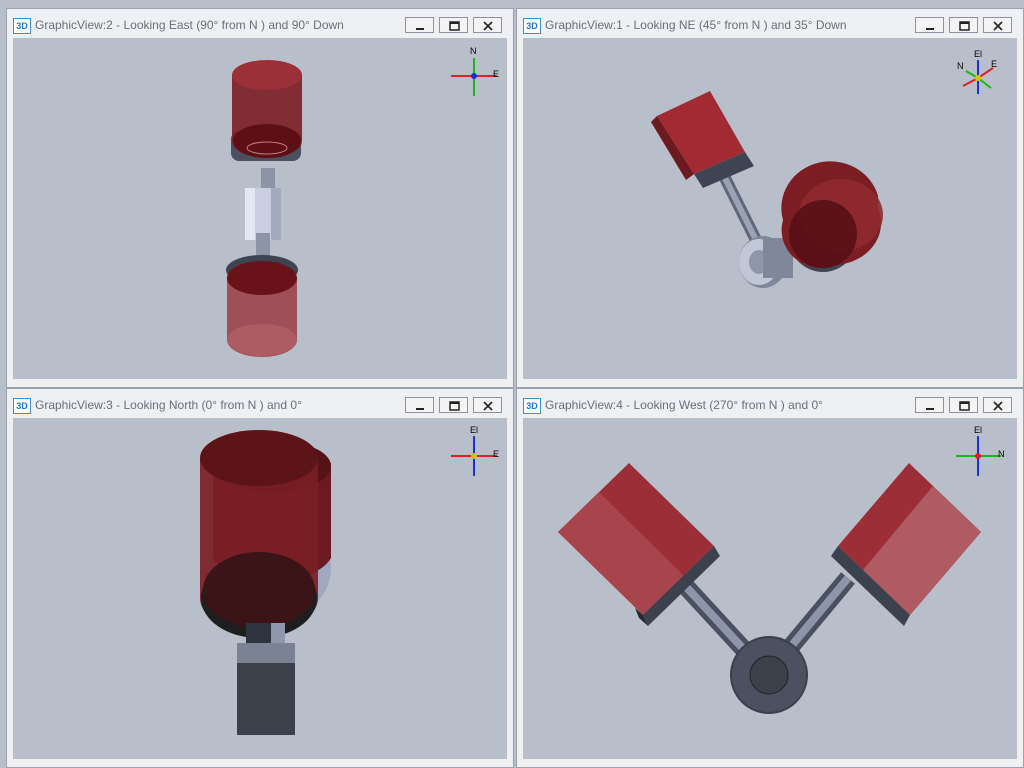  I want to click on crank-disc, so click(769, 675).